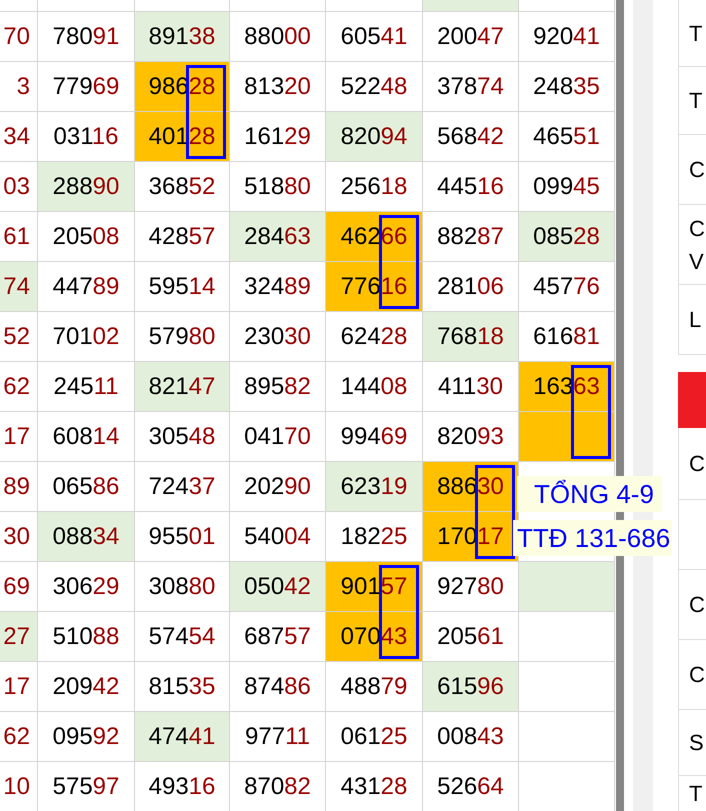 This screenshot has height=811, width=706. I want to click on table-cell: 77616, so click(374, 287).